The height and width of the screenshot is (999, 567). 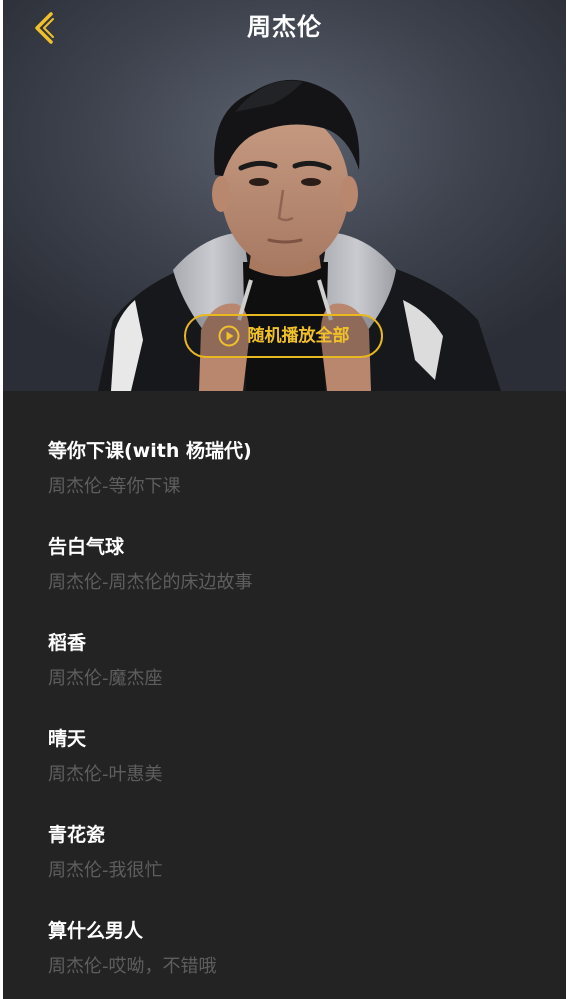 What do you see at coordinates (67, 643) in the screenshot?
I see `song-title: 稻香` at bounding box center [67, 643].